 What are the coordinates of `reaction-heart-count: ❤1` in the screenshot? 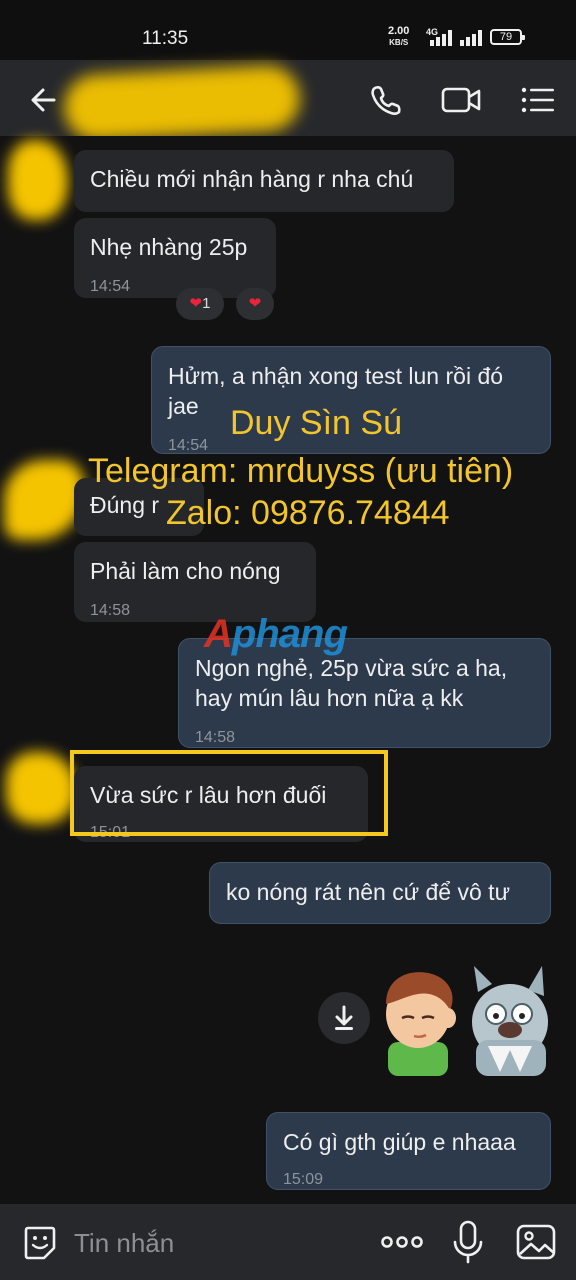 It's located at (200, 304).